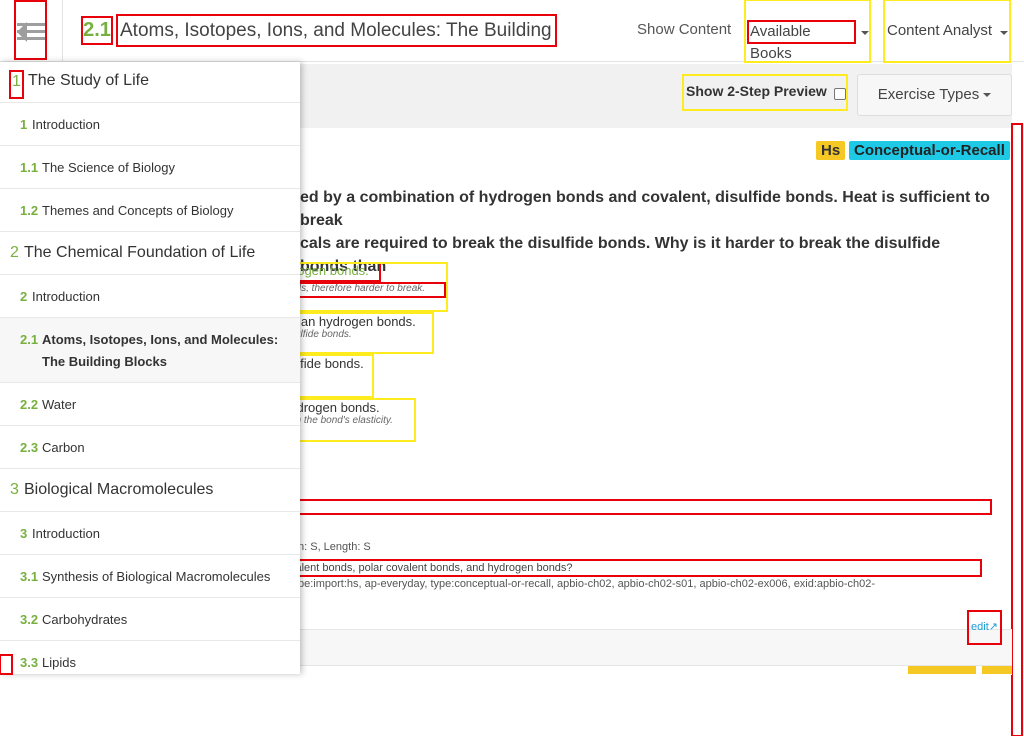 This screenshot has height=736, width=1024. What do you see at coordinates (334, 547) in the screenshot?
I see `exercise-meta: n: S, Length: S` at bounding box center [334, 547].